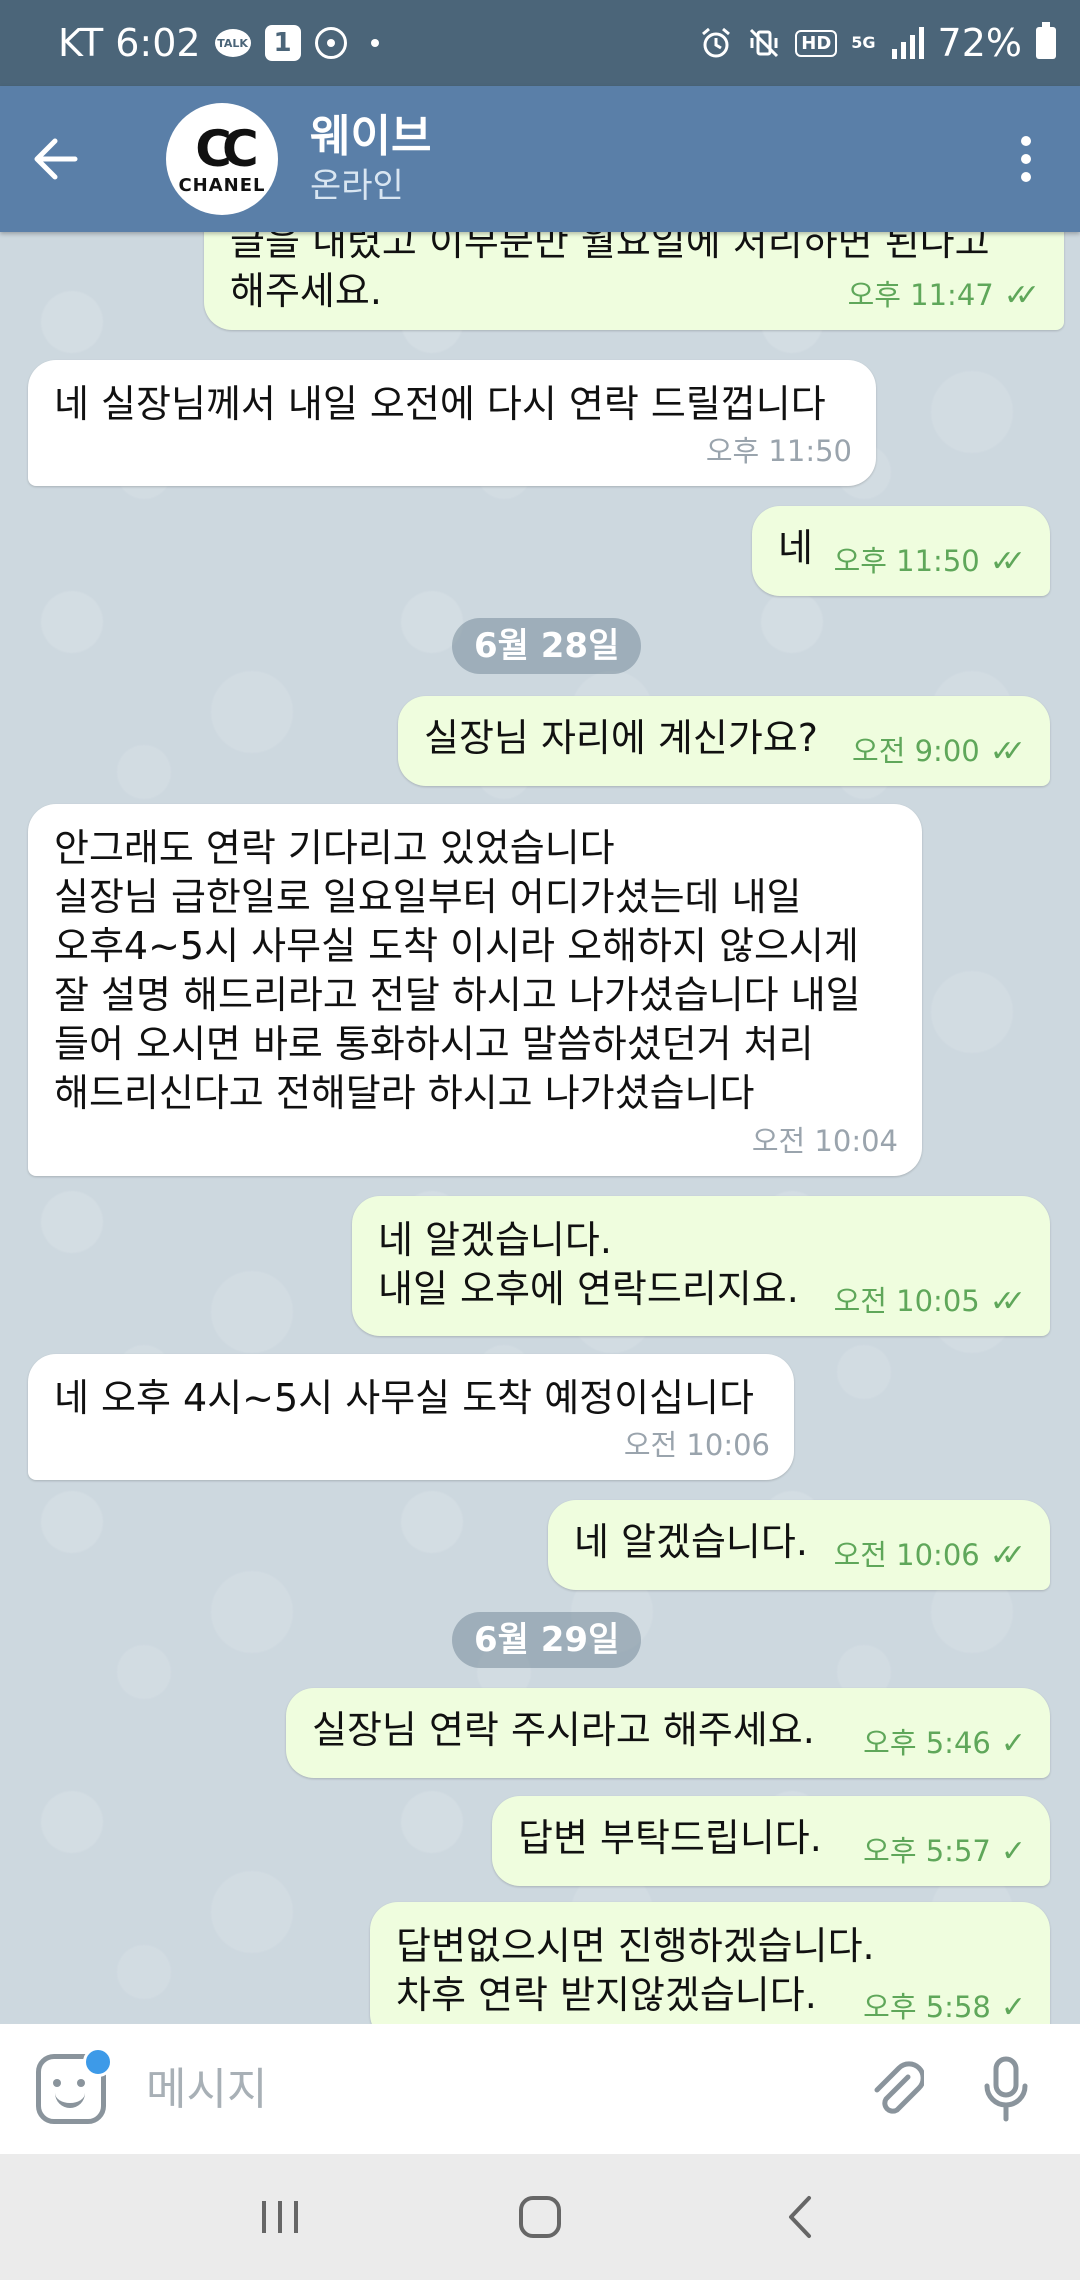 Image resolution: width=1080 pixels, height=2280 pixels. I want to click on nav-back-button, so click(800, 2217).